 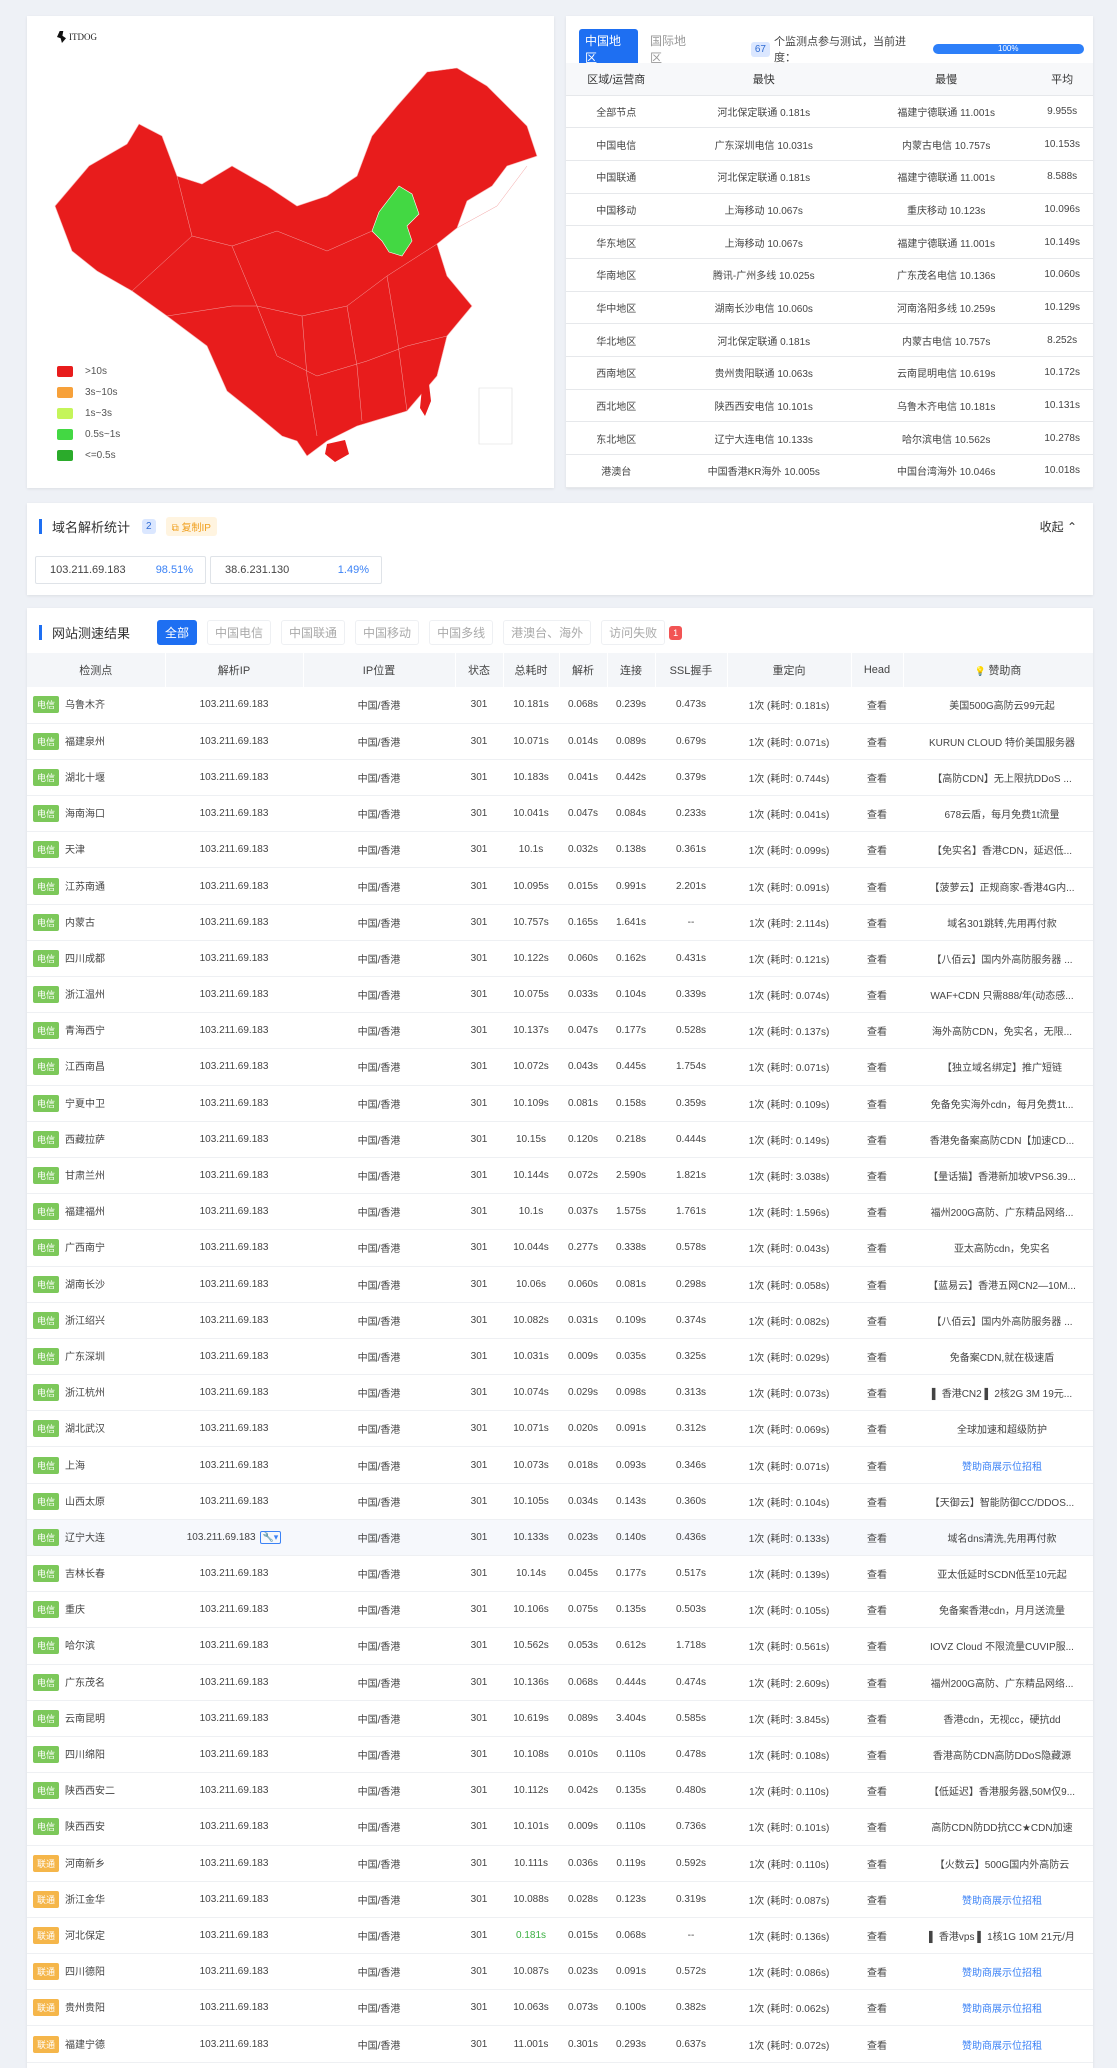 I want to click on filter-tab-multiline: 中国多线, so click(x=461, y=632).